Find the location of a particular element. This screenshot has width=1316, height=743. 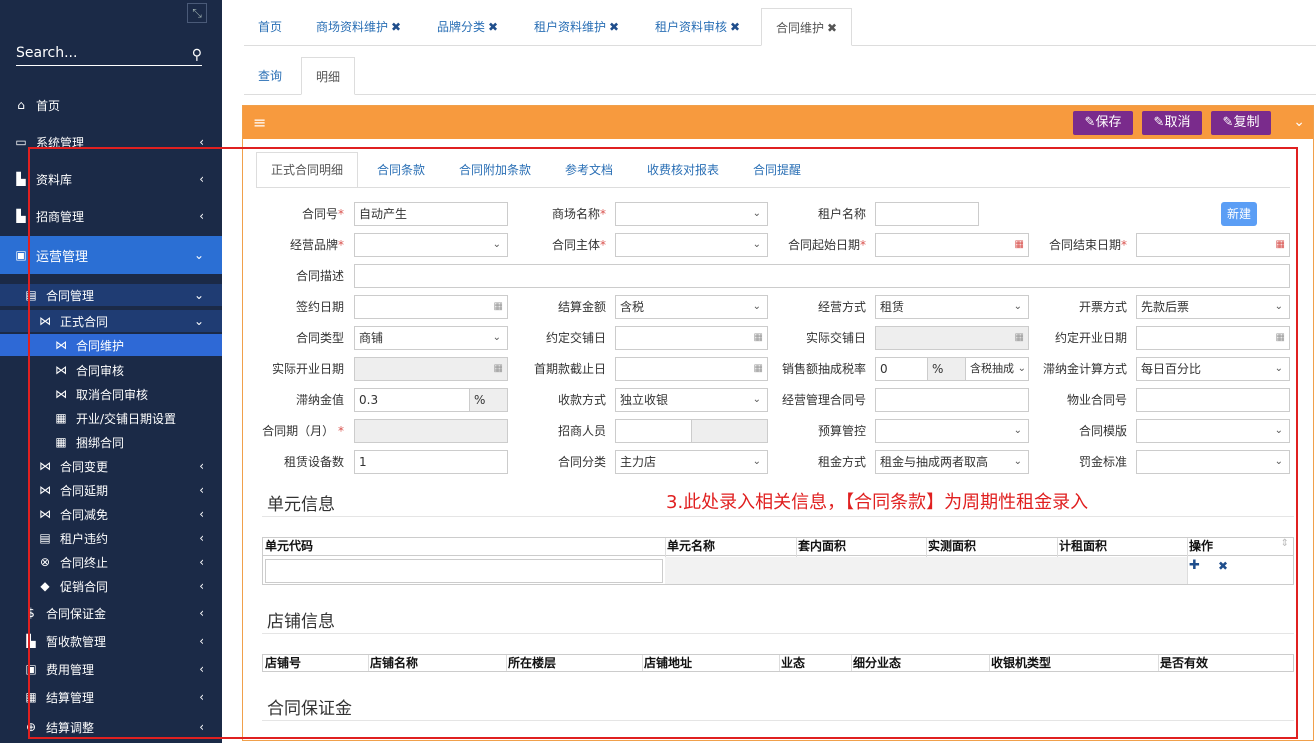

mgmt-contract-label: 经营管理合同号 is located at coordinates (823, 400).